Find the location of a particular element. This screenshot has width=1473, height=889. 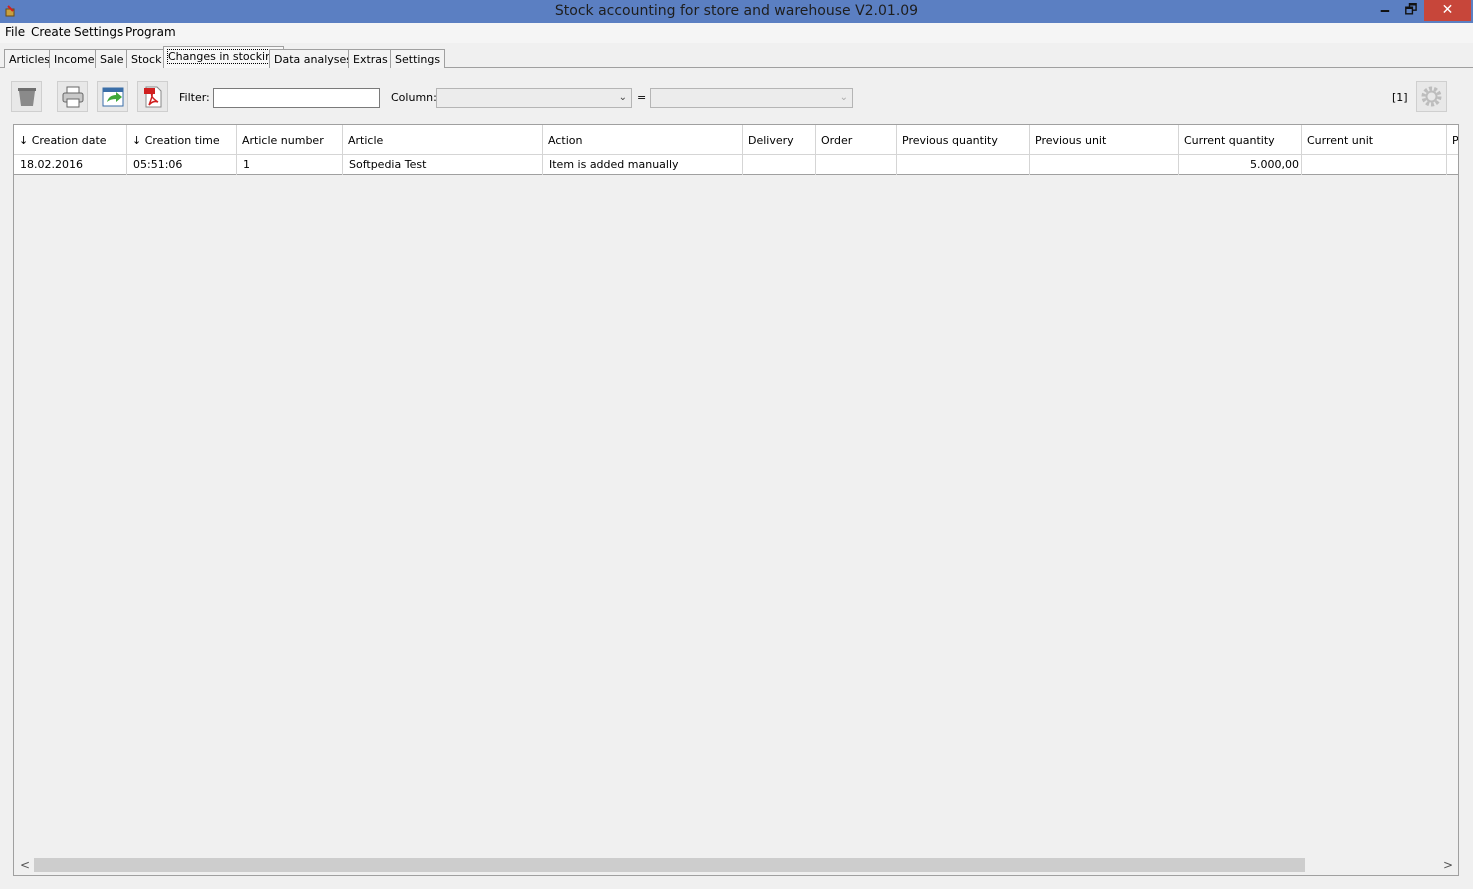

cell-order is located at coordinates (856, 165).